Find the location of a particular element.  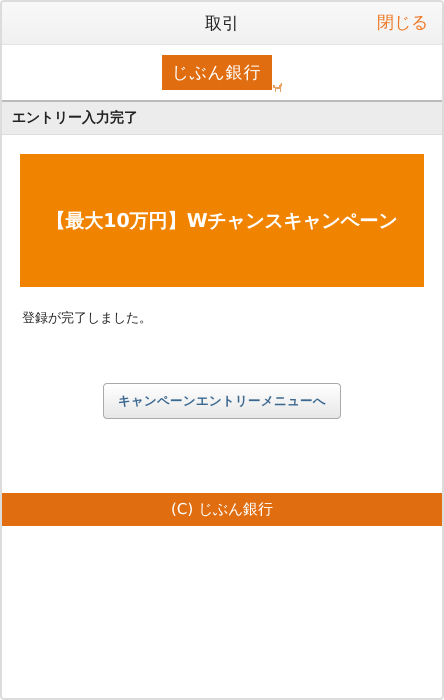

close-link: 閉じる is located at coordinates (402, 22).